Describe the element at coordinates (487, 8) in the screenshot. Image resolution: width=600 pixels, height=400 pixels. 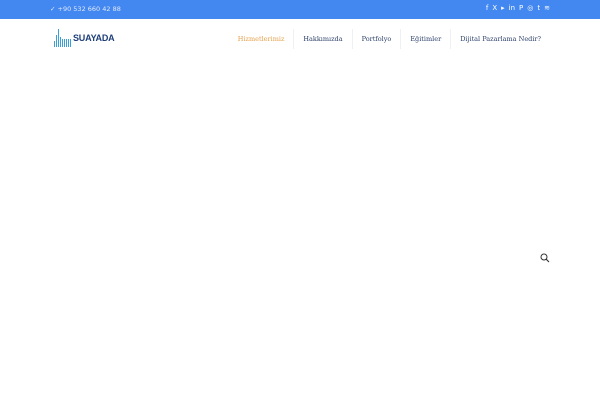
I see `facebook-icon: f` at that location.